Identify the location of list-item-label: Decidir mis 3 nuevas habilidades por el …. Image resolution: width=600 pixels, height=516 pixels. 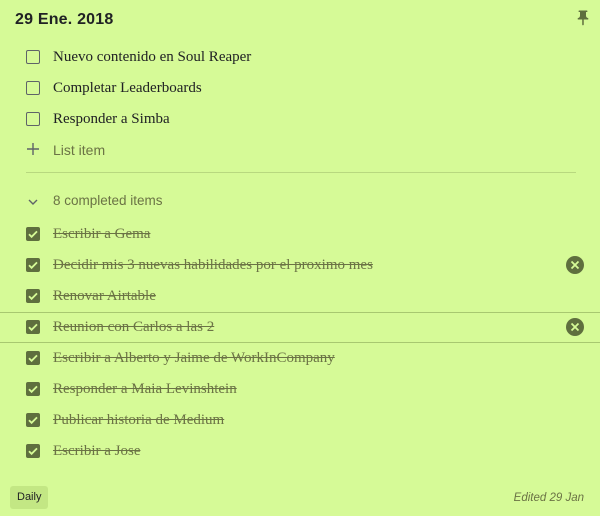
(213, 265).